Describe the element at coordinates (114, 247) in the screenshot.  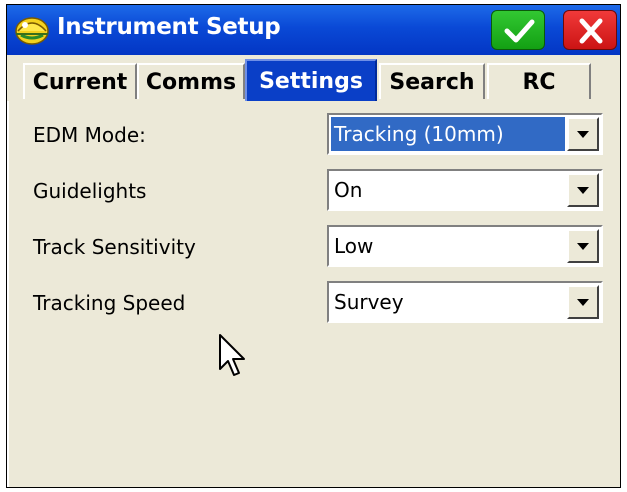
I see `track-sensitivity-label: Track Sensitivity` at that location.